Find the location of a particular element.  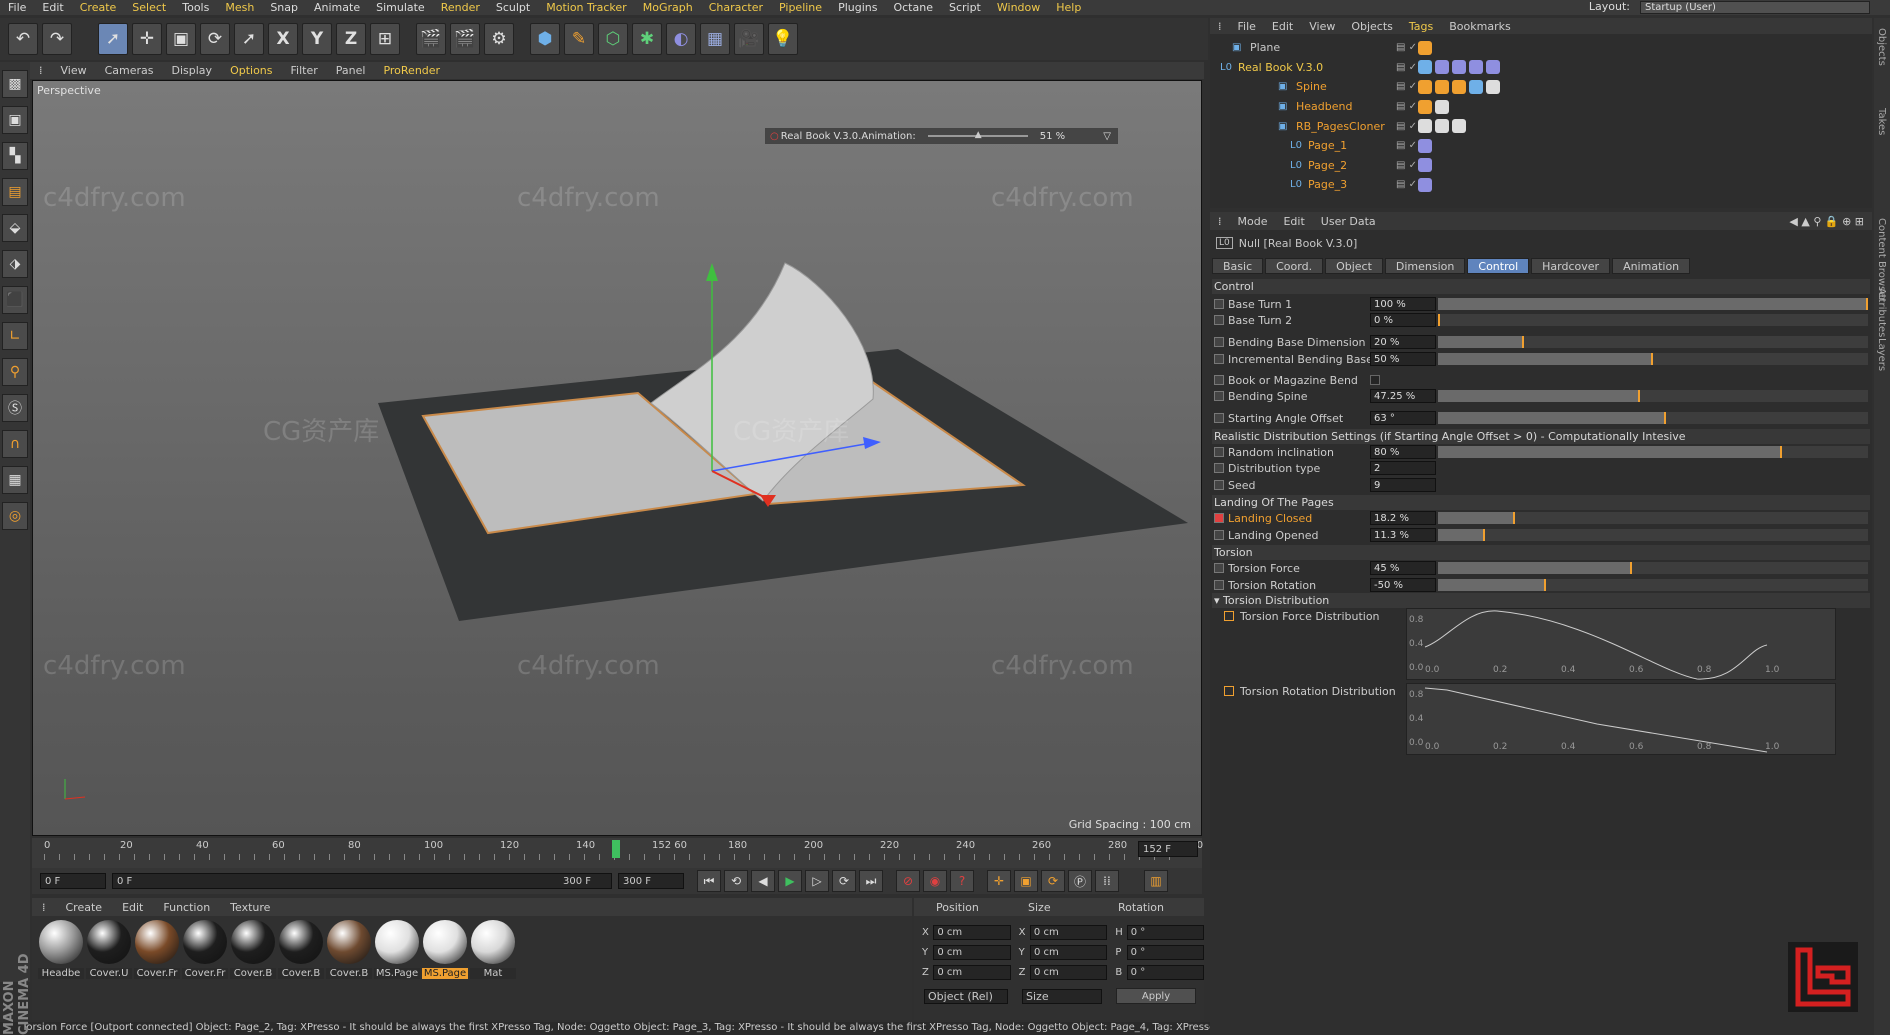

param-value-field: 100 % is located at coordinates (1403, 304).